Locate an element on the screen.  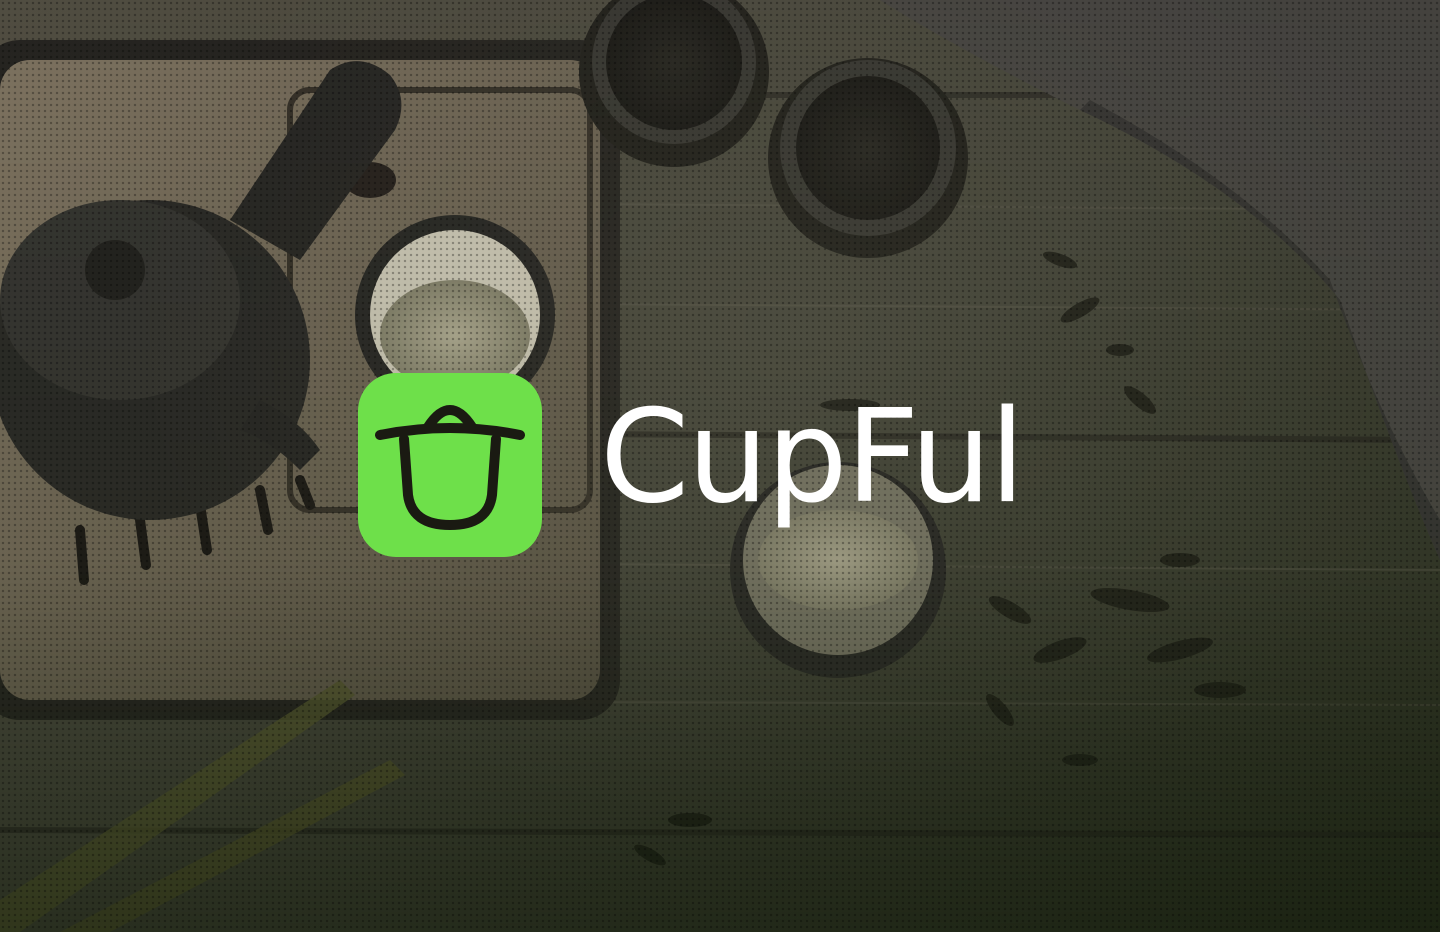
cup-with-lid-icon is located at coordinates (450, 465).